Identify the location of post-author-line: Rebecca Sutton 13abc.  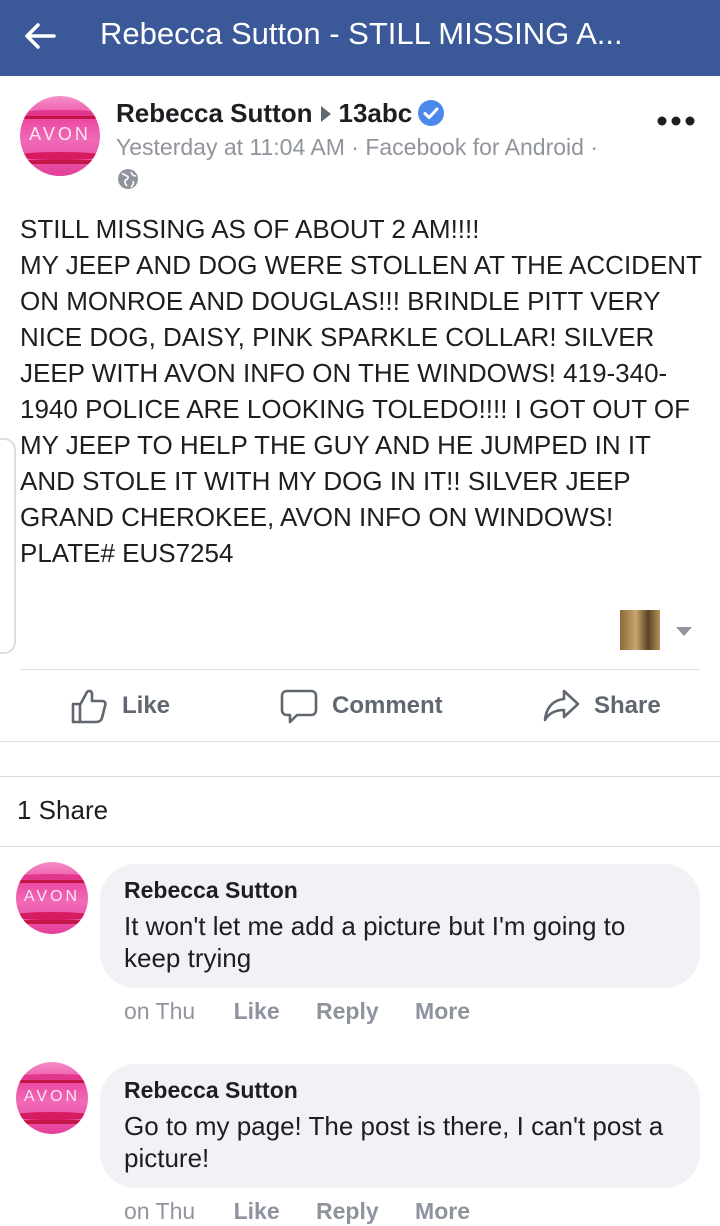
(280, 113).